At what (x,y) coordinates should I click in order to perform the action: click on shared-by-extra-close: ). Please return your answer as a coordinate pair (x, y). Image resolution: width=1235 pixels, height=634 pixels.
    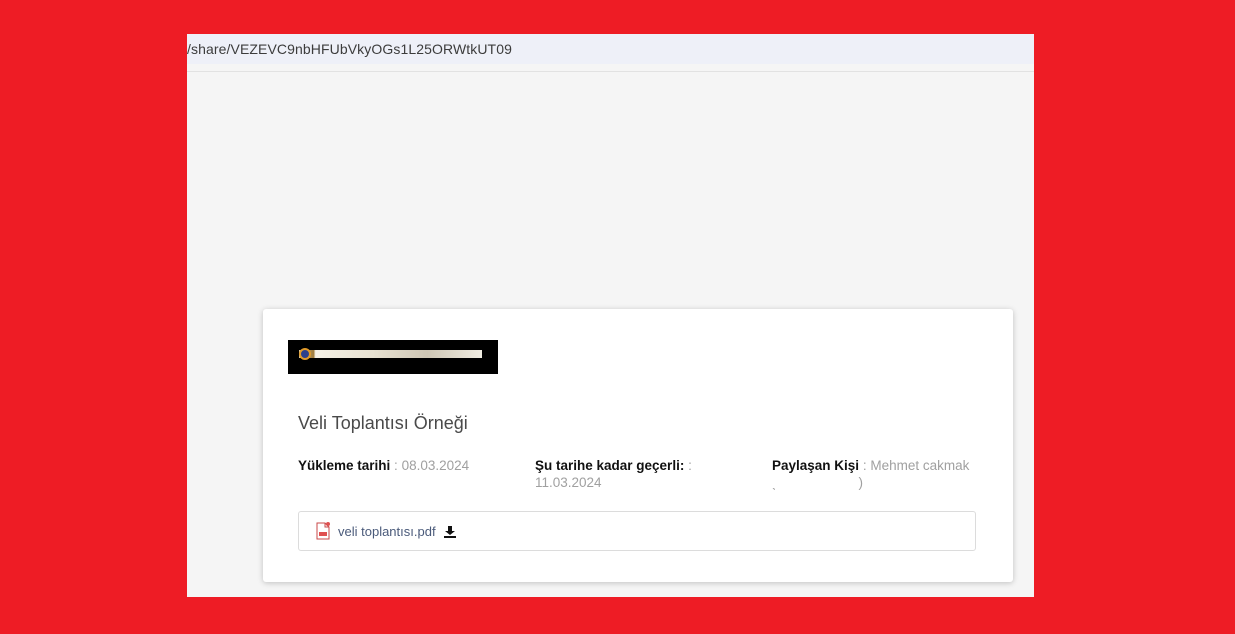
    Looking at the image, I should click on (861, 482).